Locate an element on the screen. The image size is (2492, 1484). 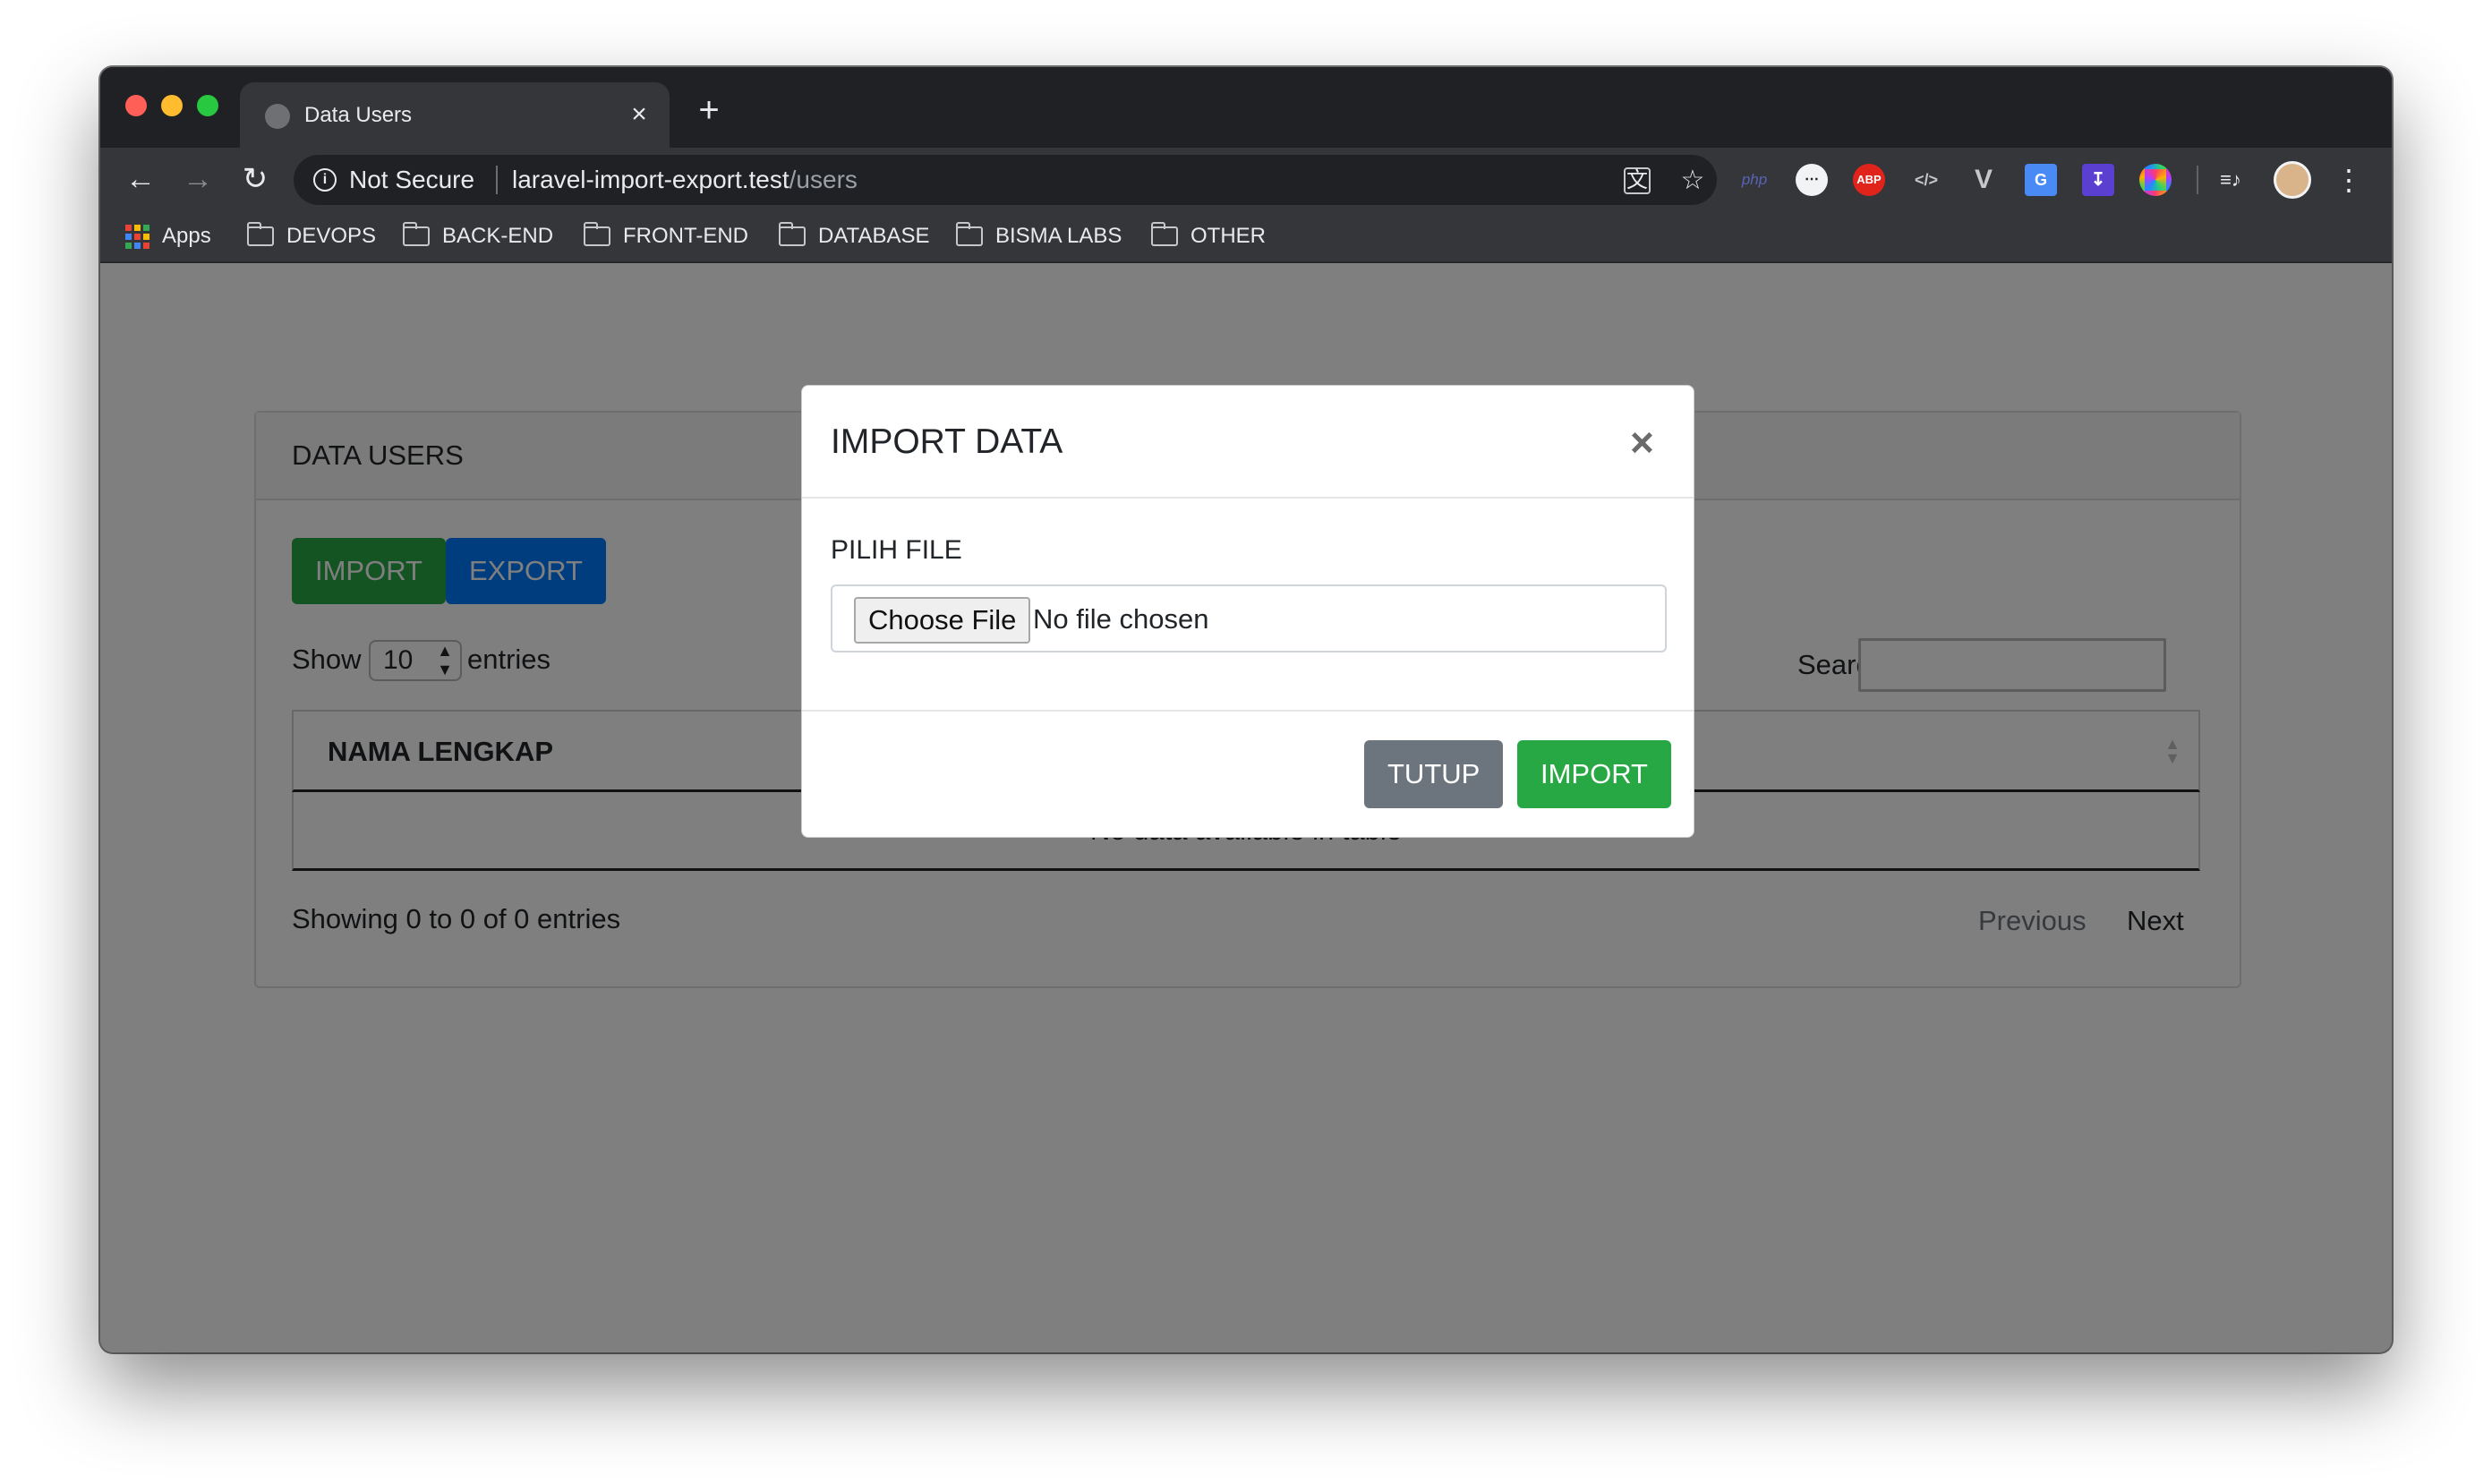
modal-footer: TUTUP IMPORT is located at coordinates (1248, 774).